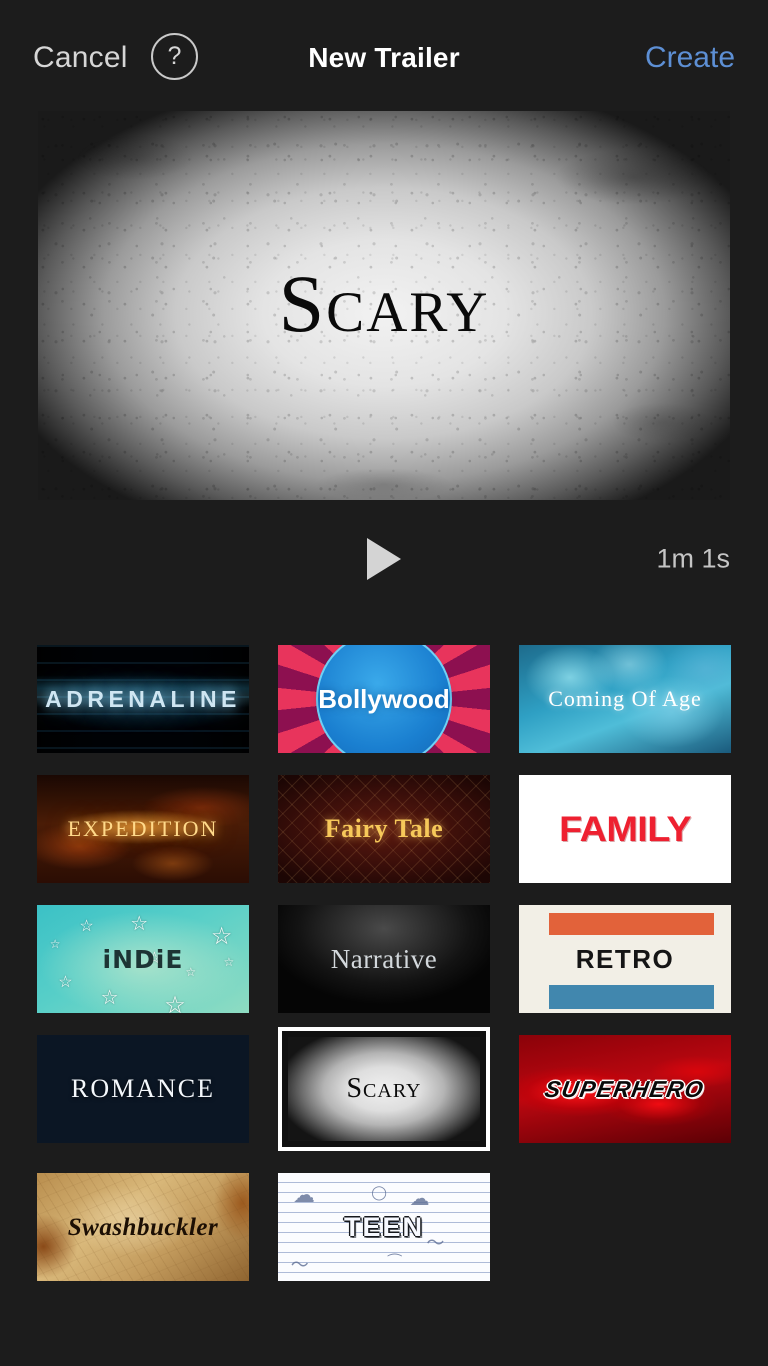 This screenshot has height=1366, width=768. I want to click on template-cell-narrative: Narrative, so click(384, 959).